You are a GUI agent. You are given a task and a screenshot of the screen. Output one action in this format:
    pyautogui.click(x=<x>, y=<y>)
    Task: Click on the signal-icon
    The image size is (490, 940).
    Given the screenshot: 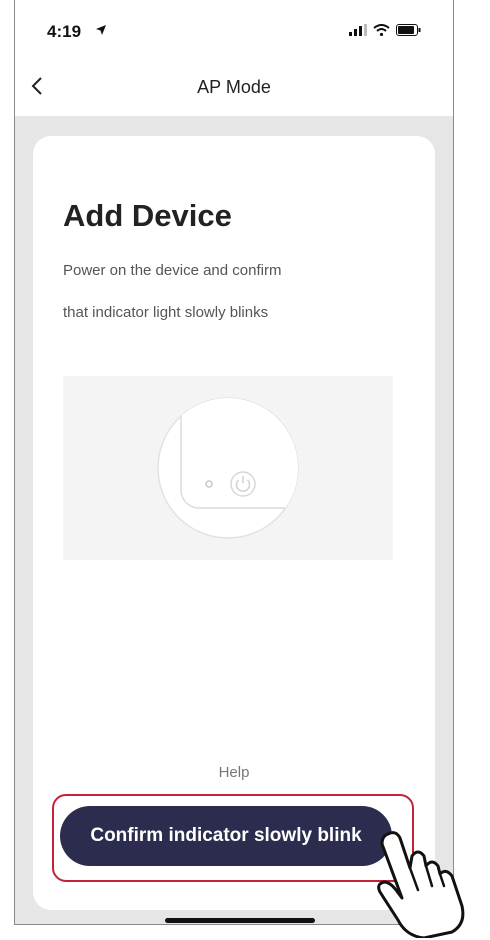 What is the action you would take?
    pyautogui.click(x=358, y=30)
    